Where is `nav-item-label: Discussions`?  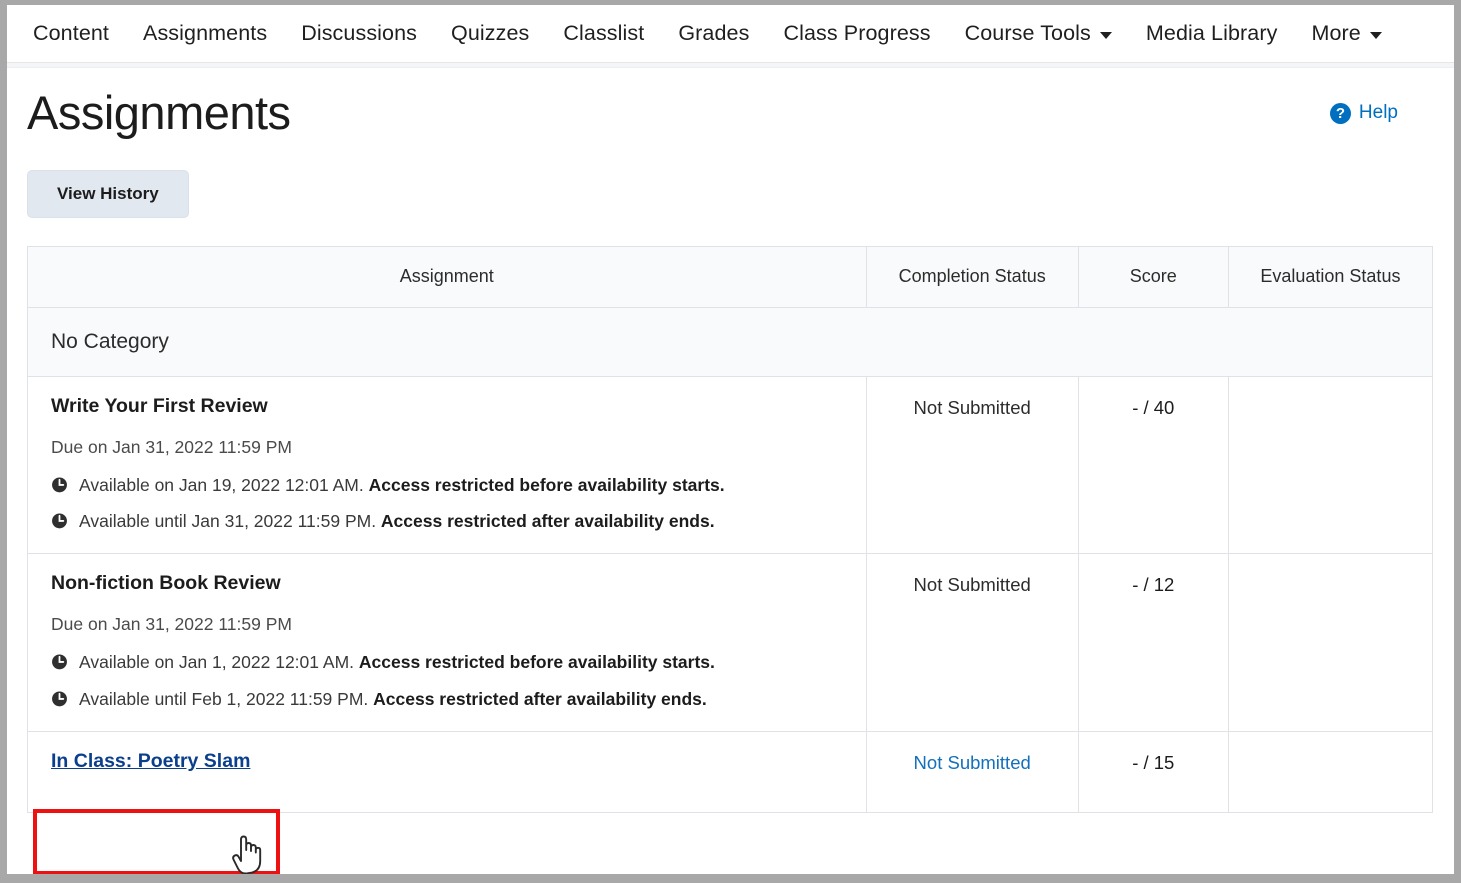
nav-item-label: Discussions is located at coordinates (359, 32).